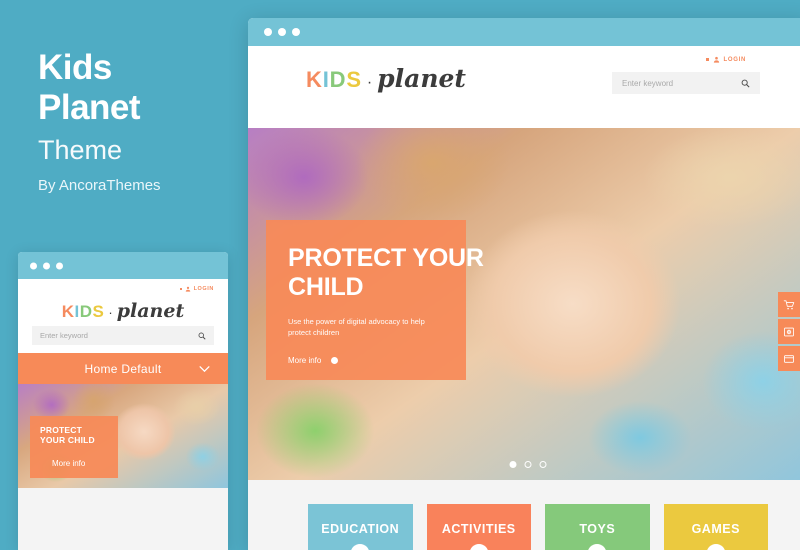  I want to click on category-card-label: ACTIVITIES, so click(478, 529).